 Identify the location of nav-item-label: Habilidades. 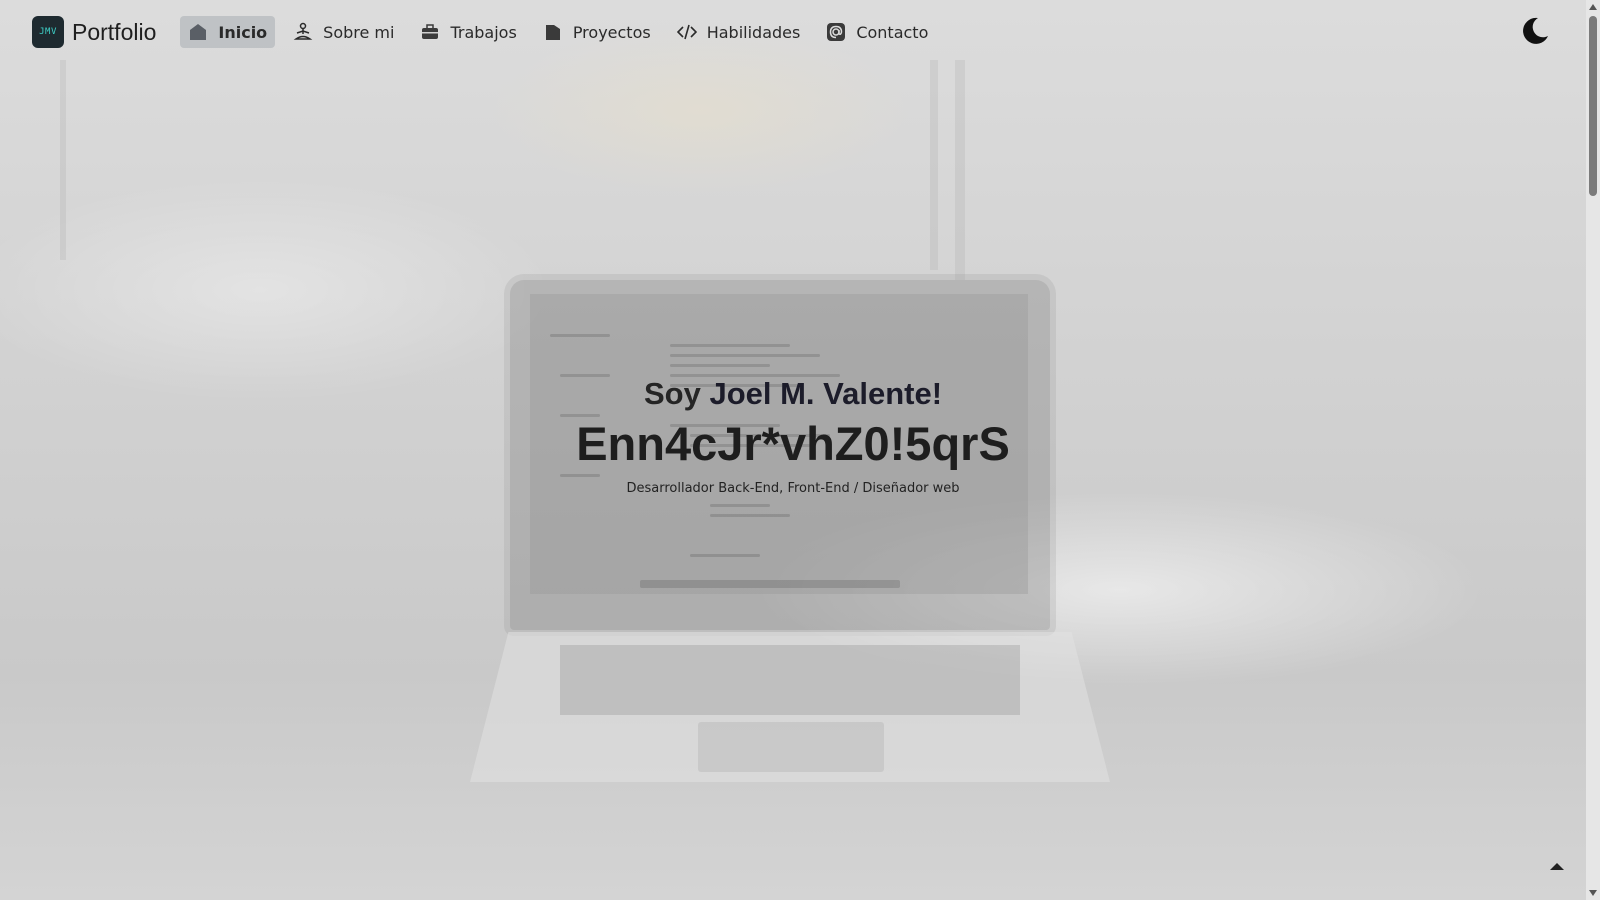
(753, 32).